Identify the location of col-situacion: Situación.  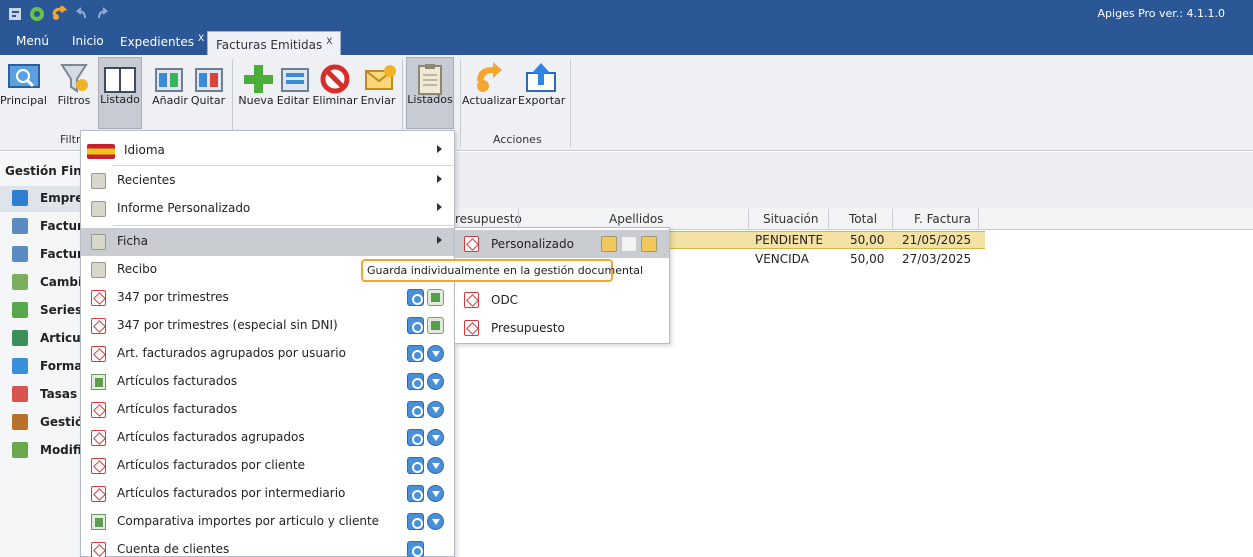
(791, 219).